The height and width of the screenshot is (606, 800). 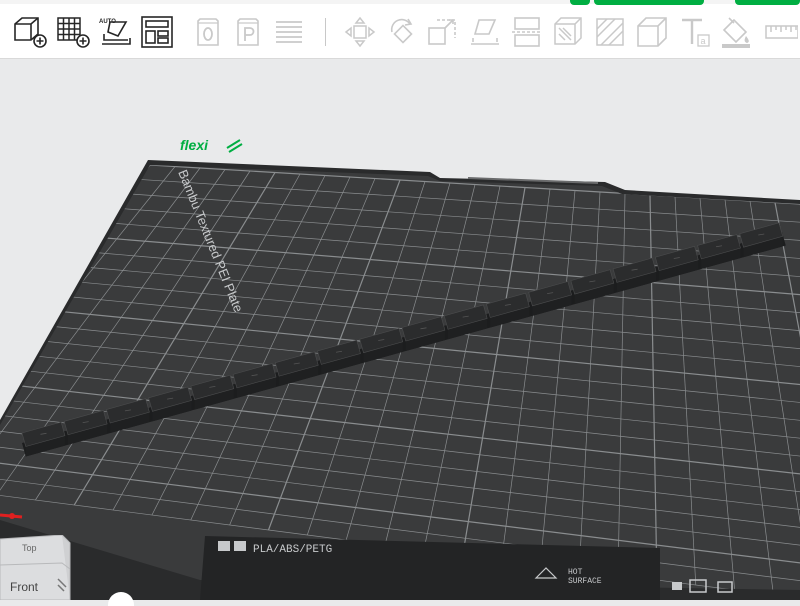 I want to click on plate-icon-small, so click(x=677, y=586).